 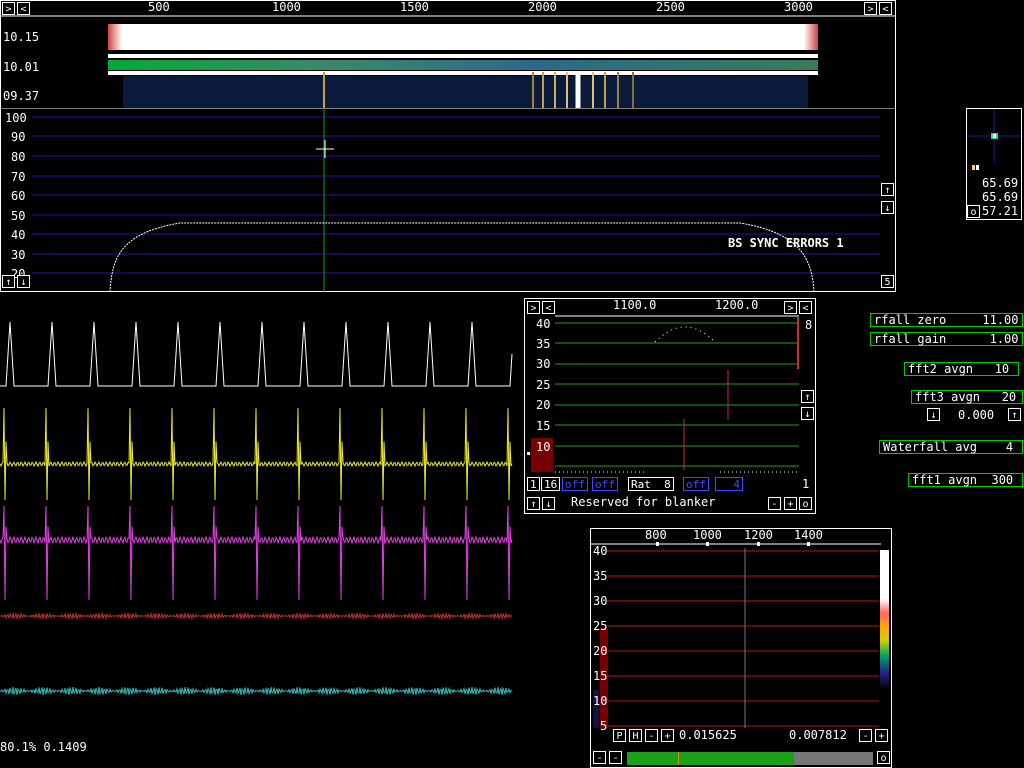 What do you see at coordinates (21, 96) in the screenshot?
I see `time-label-3: 09.37` at bounding box center [21, 96].